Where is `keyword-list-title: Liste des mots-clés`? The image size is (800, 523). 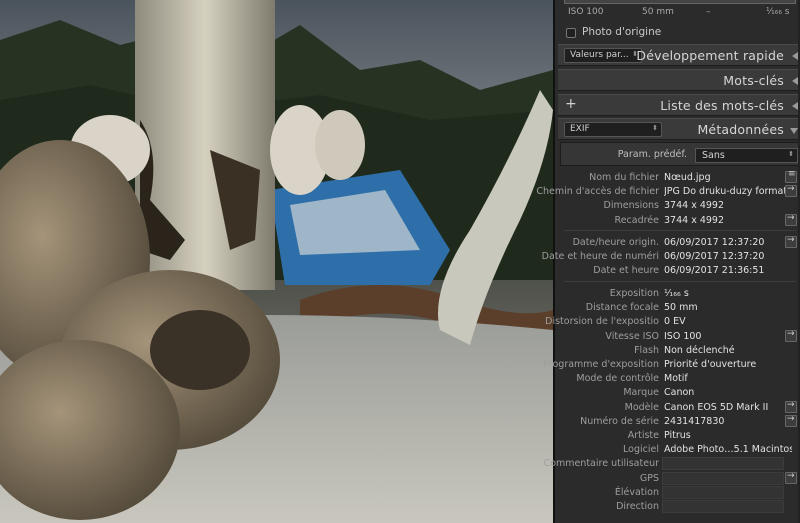
keyword-list-title: Liste des mots-clés is located at coordinates (722, 105).